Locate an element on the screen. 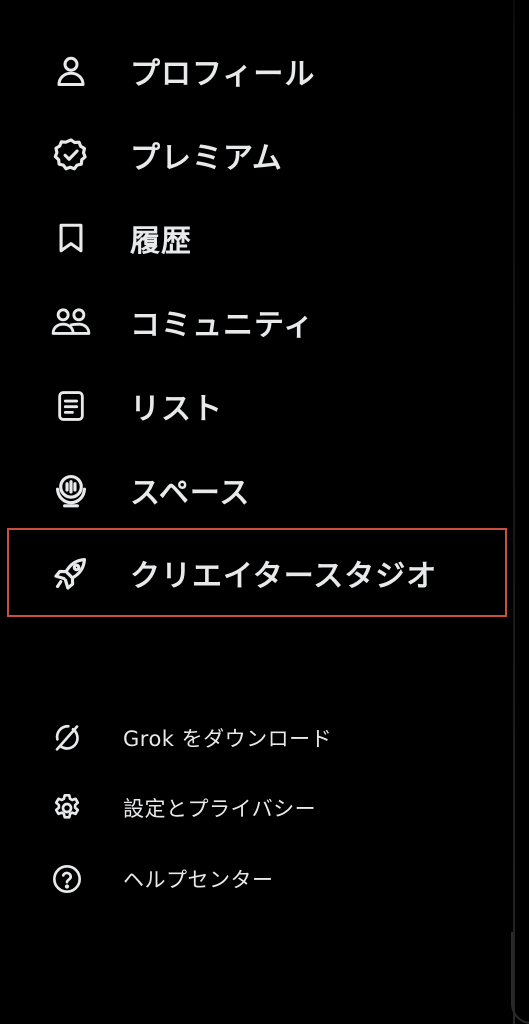 The image size is (529, 1024). spaces-microphone-icon is located at coordinates (71, 490).